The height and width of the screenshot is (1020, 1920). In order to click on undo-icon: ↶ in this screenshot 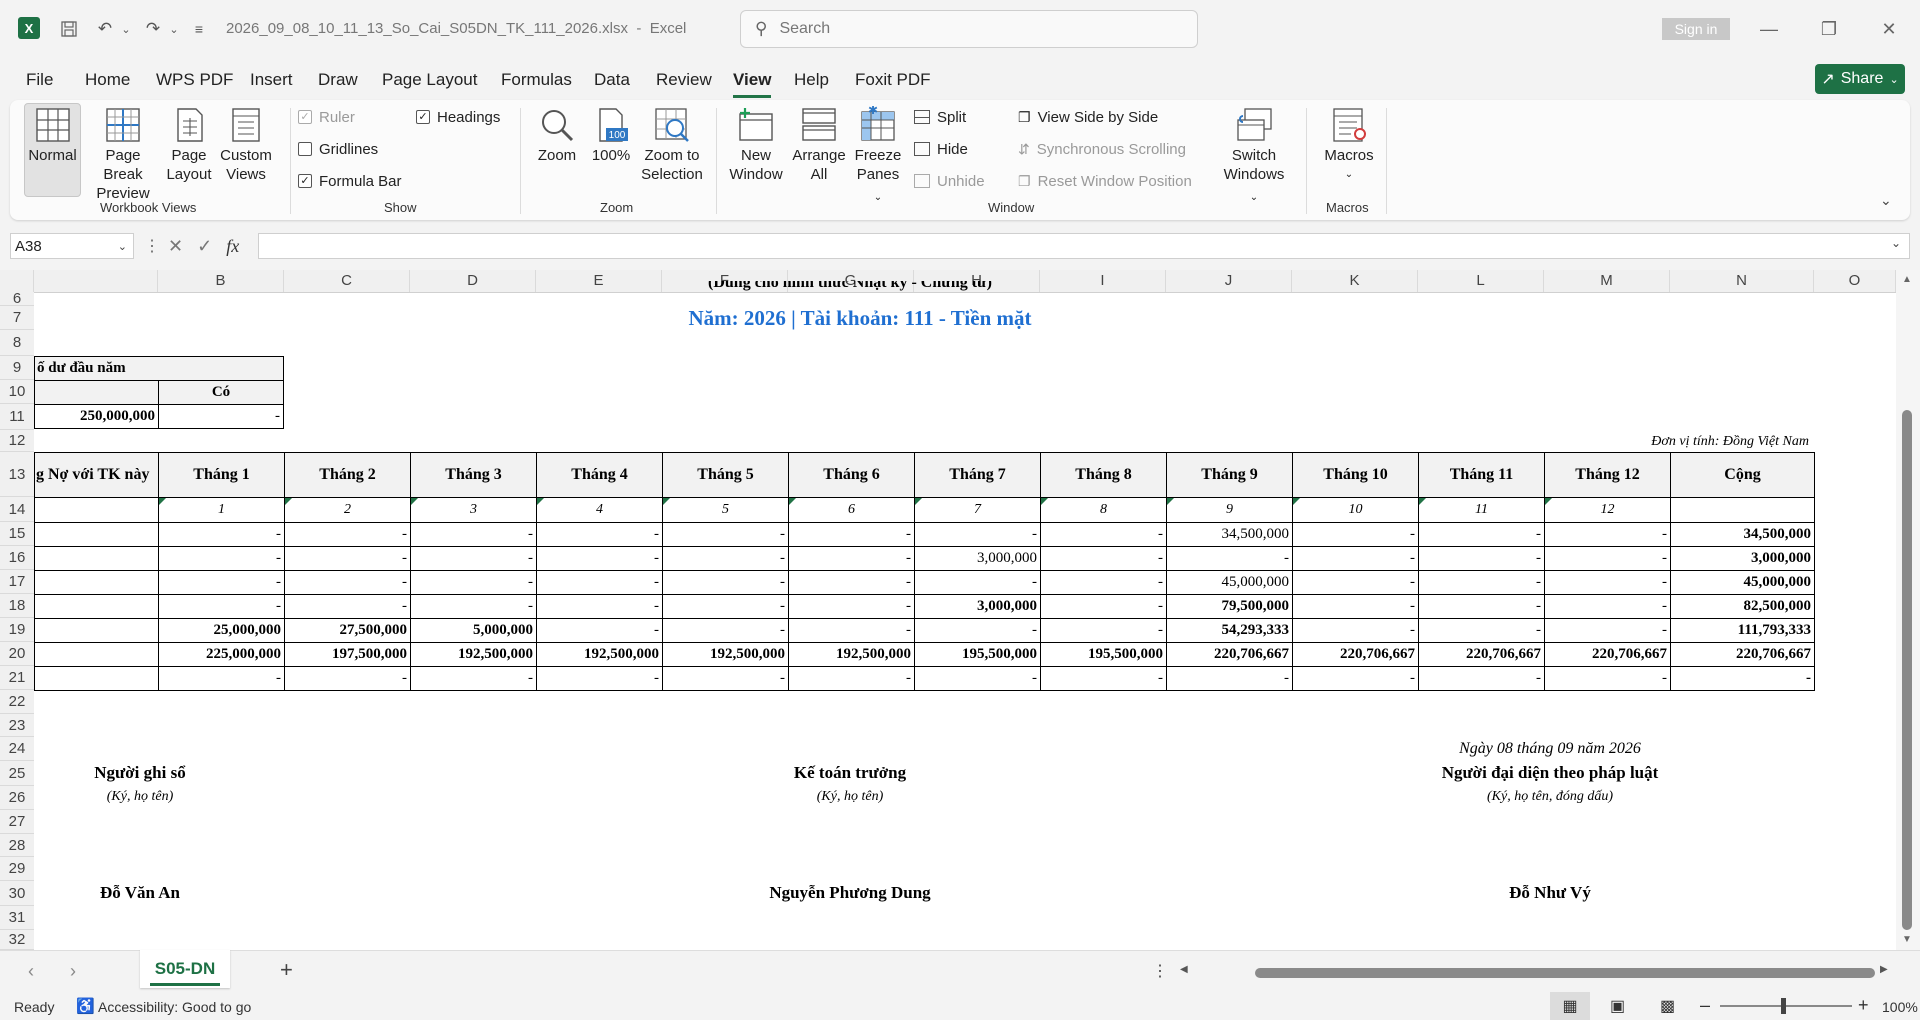, I will do `click(105, 29)`.